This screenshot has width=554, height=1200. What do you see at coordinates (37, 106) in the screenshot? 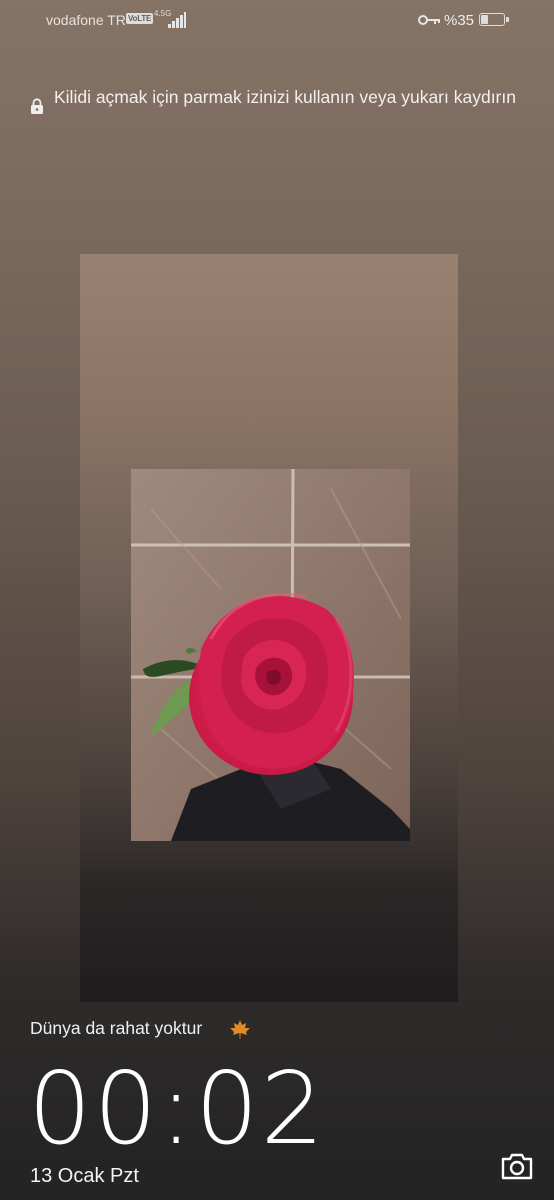
I see `lock-icon` at bounding box center [37, 106].